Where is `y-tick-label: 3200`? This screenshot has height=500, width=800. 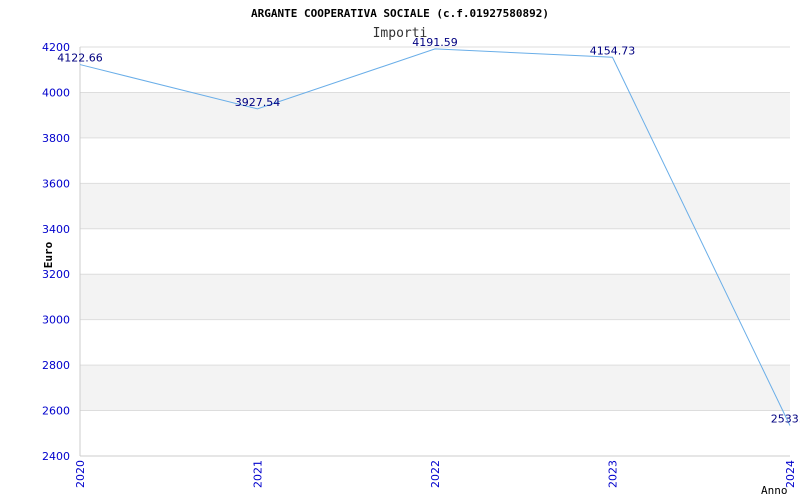 y-tick-label: 3200 is located at coordinates (56, 274).